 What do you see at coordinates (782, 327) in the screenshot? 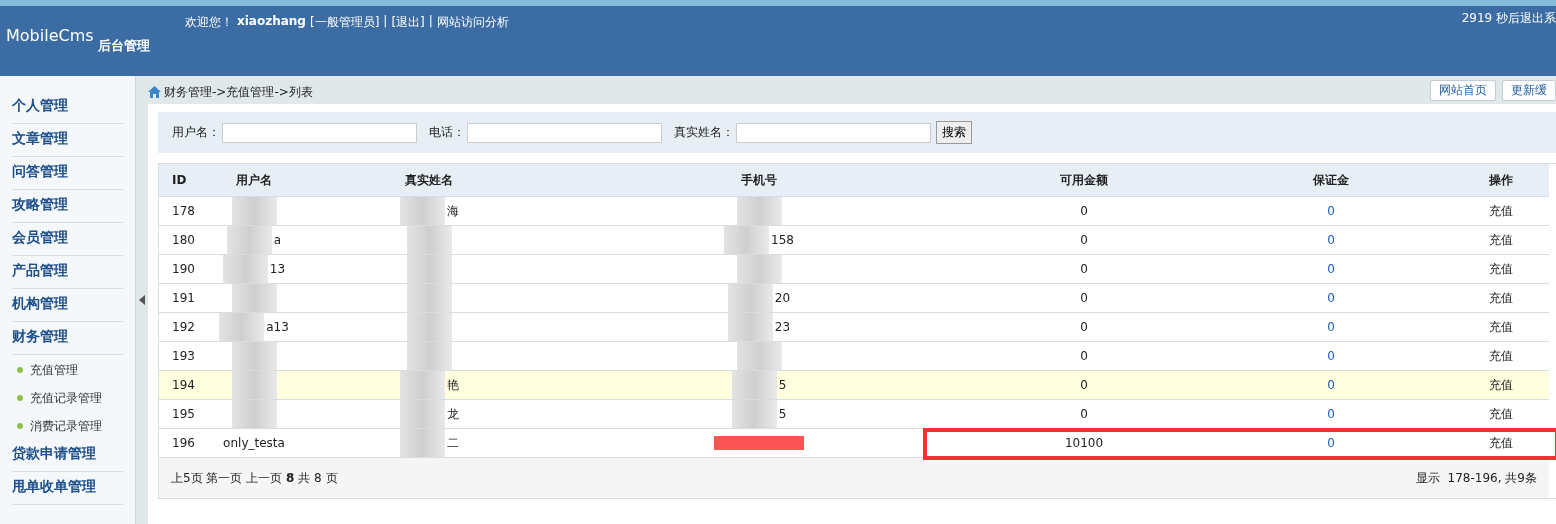
I see `table-cell: 23` at bounding box center [782, 327].